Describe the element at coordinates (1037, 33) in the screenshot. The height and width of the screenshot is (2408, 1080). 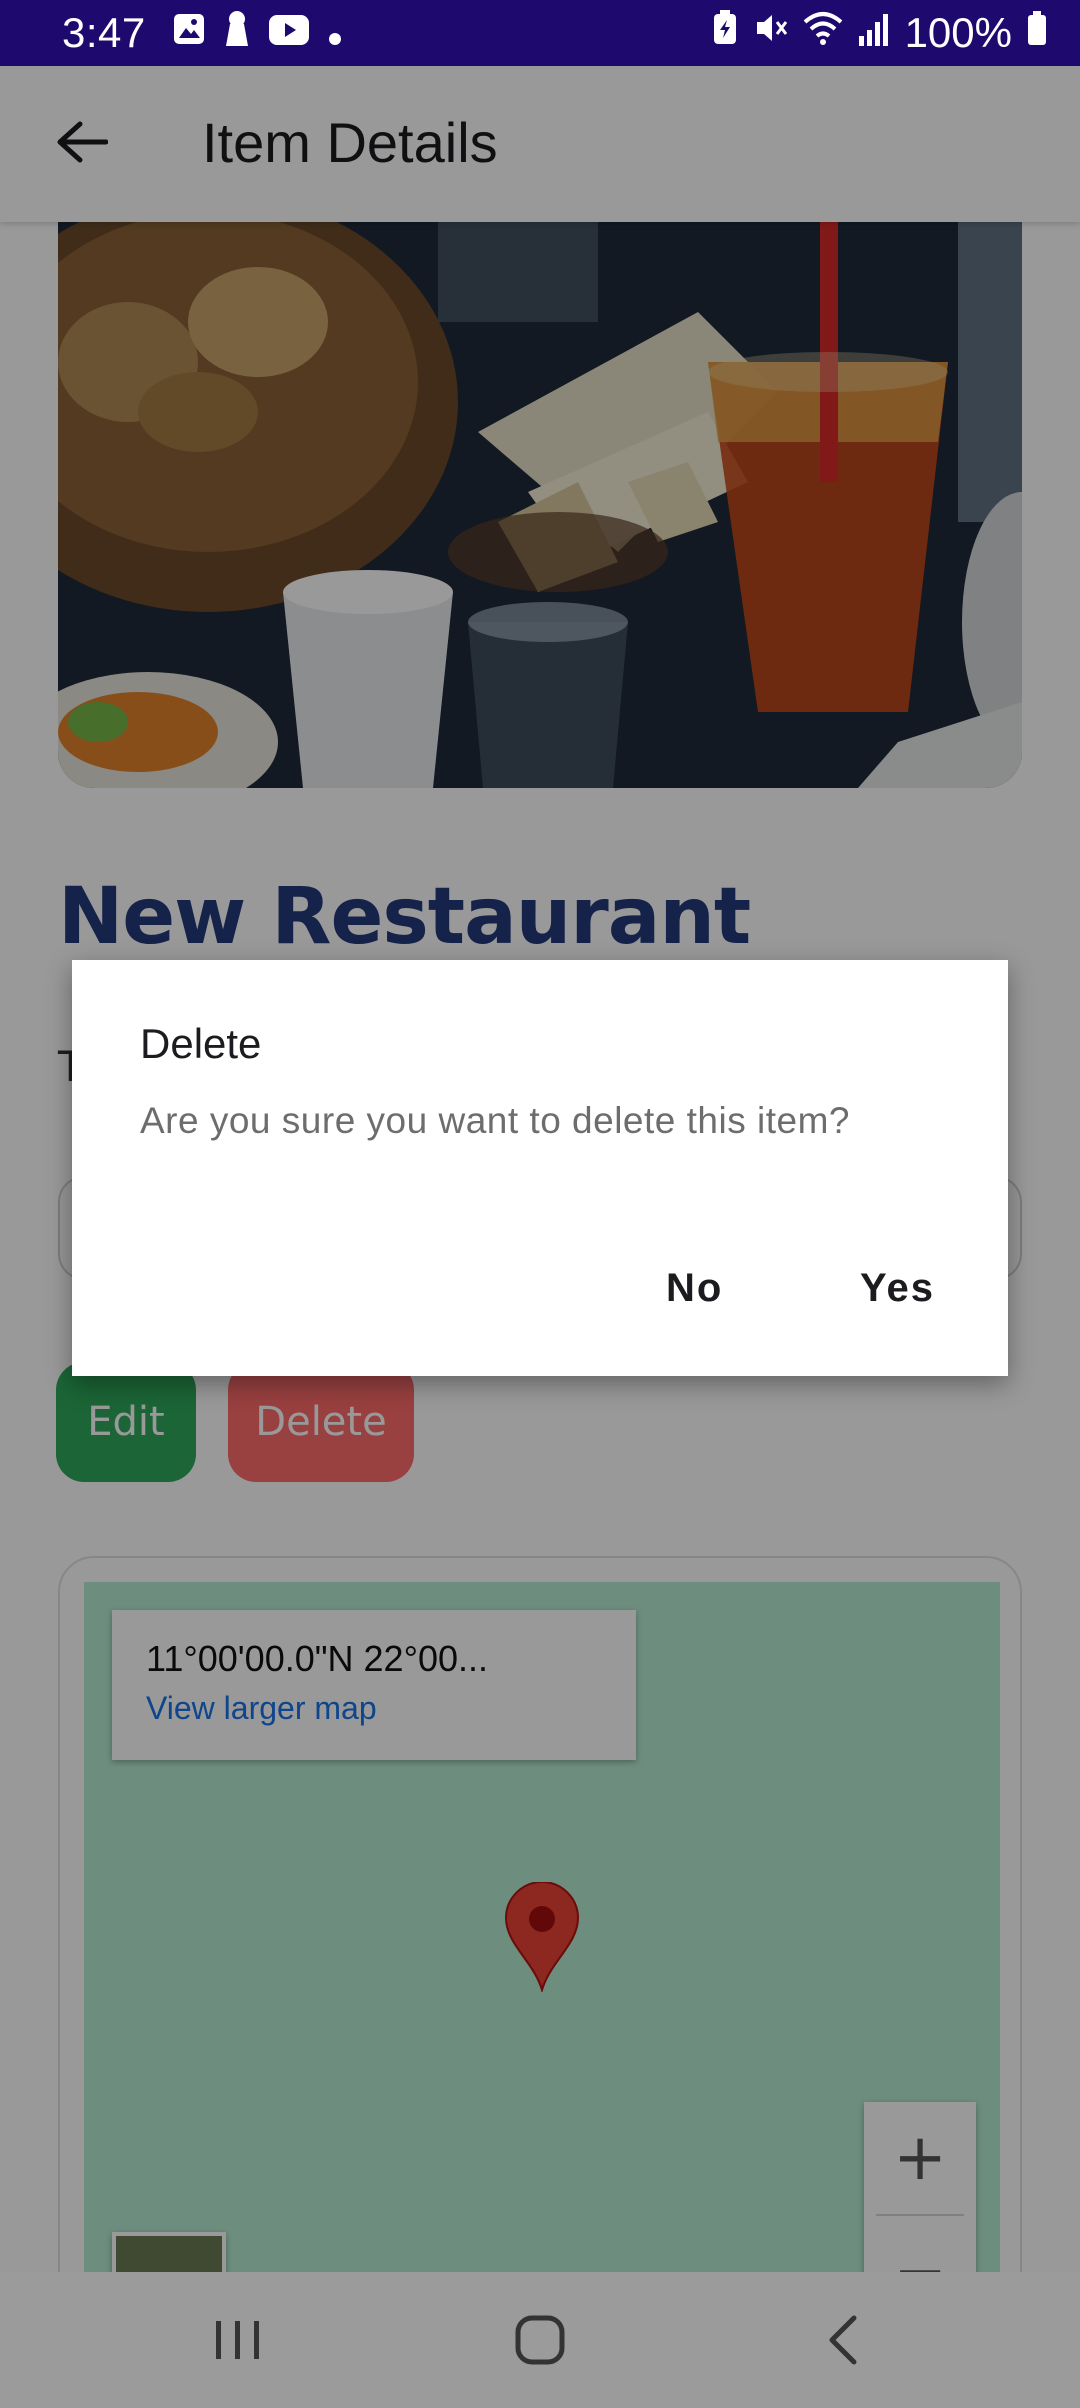
I see `battery-icon` at that location.